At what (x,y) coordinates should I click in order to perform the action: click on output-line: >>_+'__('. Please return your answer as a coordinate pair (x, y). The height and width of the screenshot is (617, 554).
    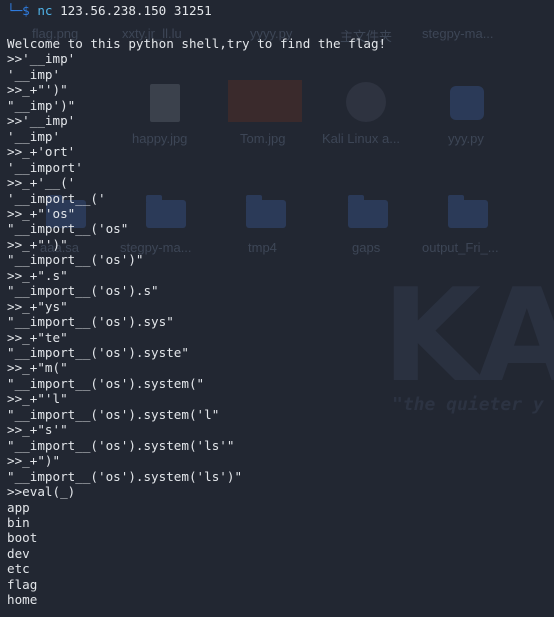
    Looking at the image, I should click on (41, 183).